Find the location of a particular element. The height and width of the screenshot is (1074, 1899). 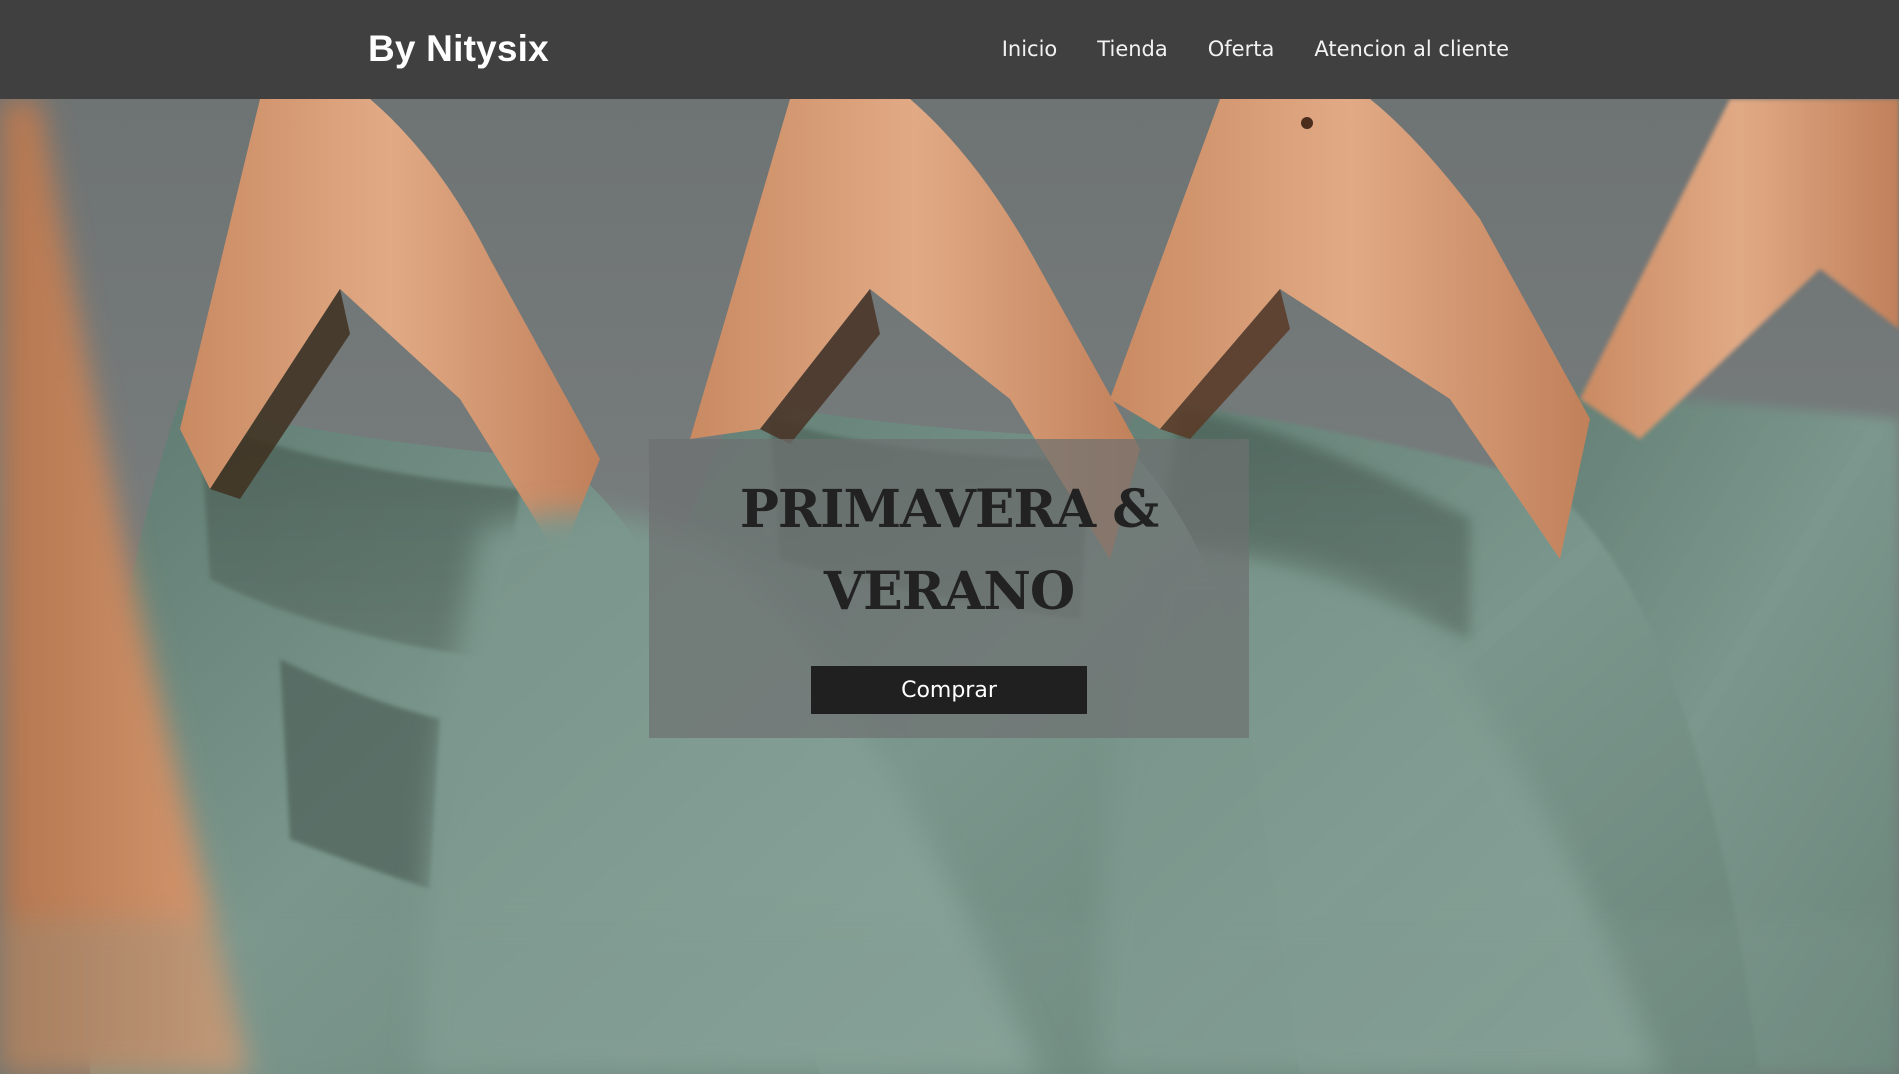

buy-button: Comprar is located at coordinates (949, 690).